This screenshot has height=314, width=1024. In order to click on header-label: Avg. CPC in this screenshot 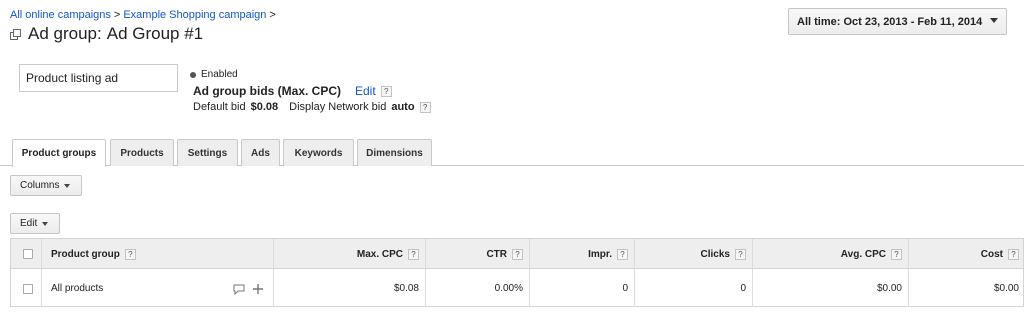, I will do `click(863, 254)`.